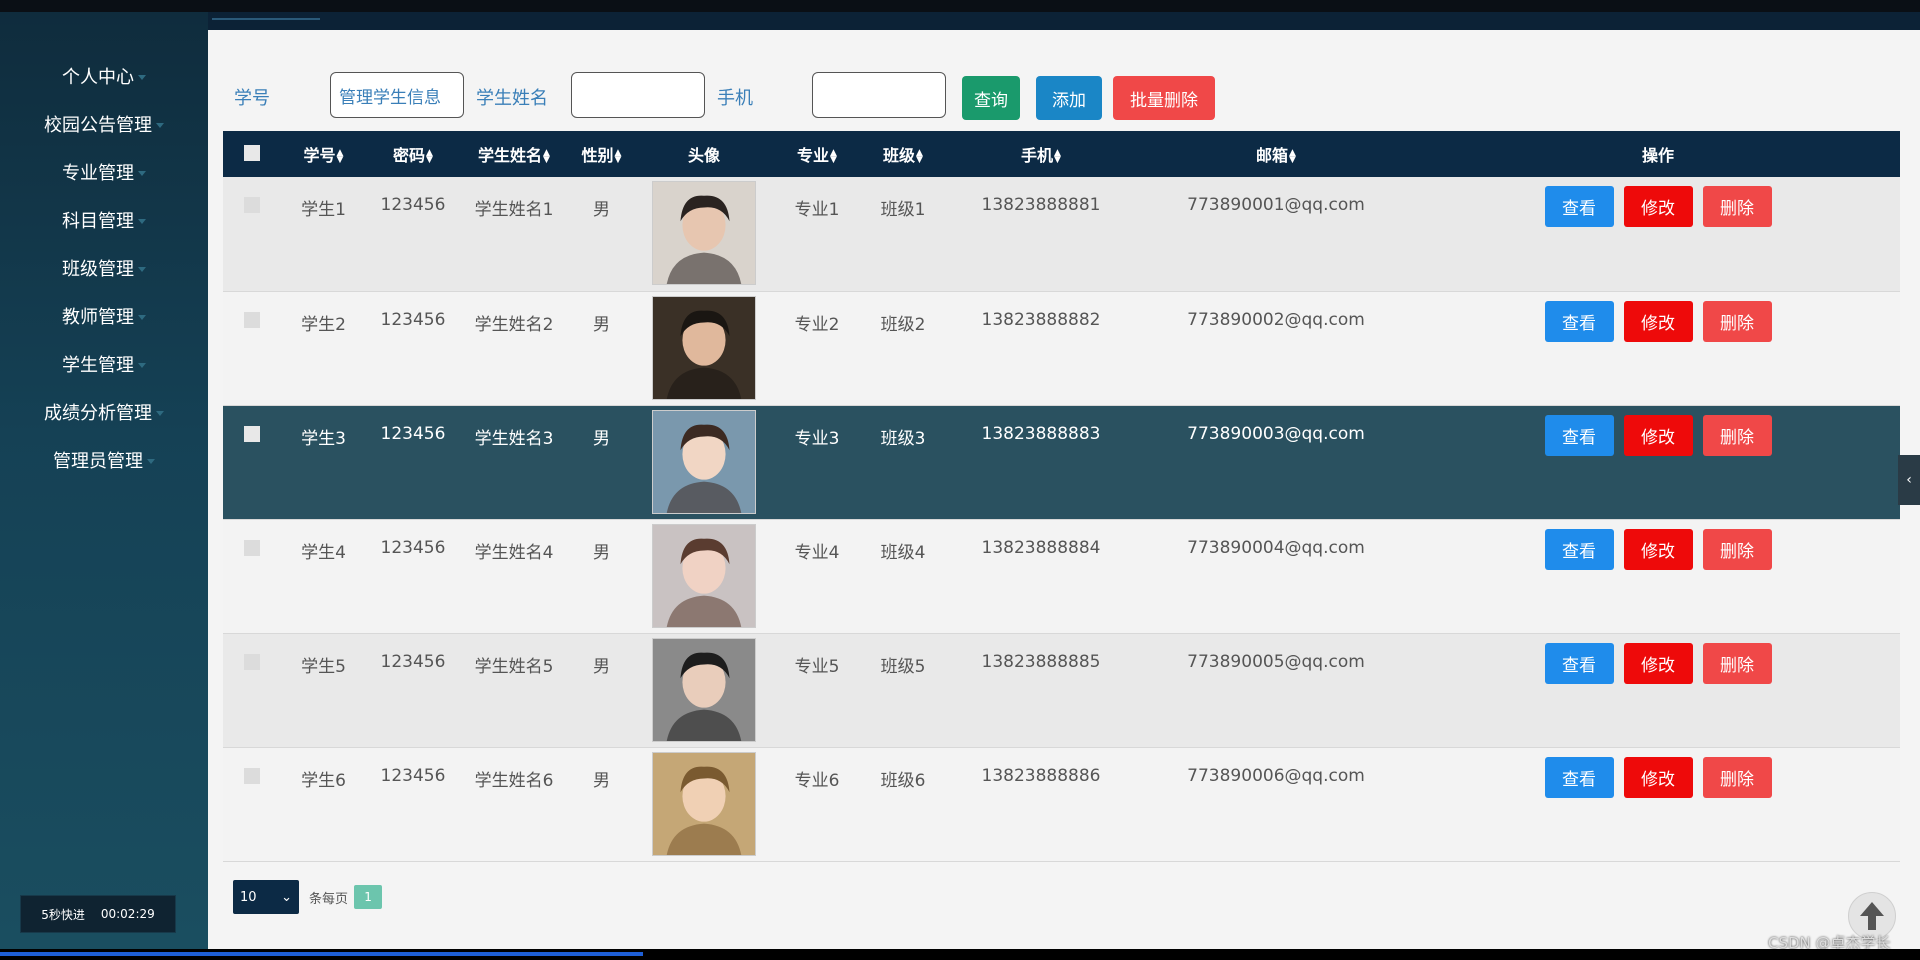  Describe the element at coordinates (286, 897) in the screenshot. I see `chevron-down-icon: ⌄` at that location.